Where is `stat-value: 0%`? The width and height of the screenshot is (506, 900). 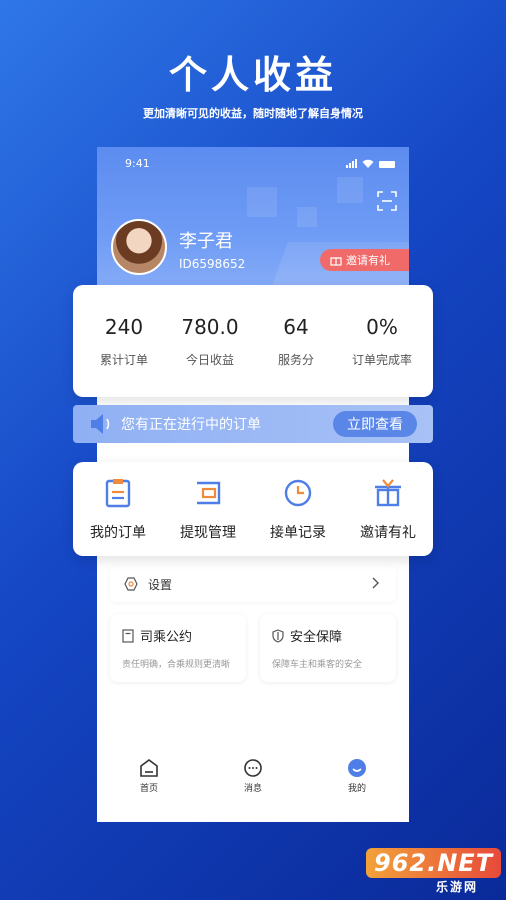
stat-value: 0% is located at coordinates (382, 327).